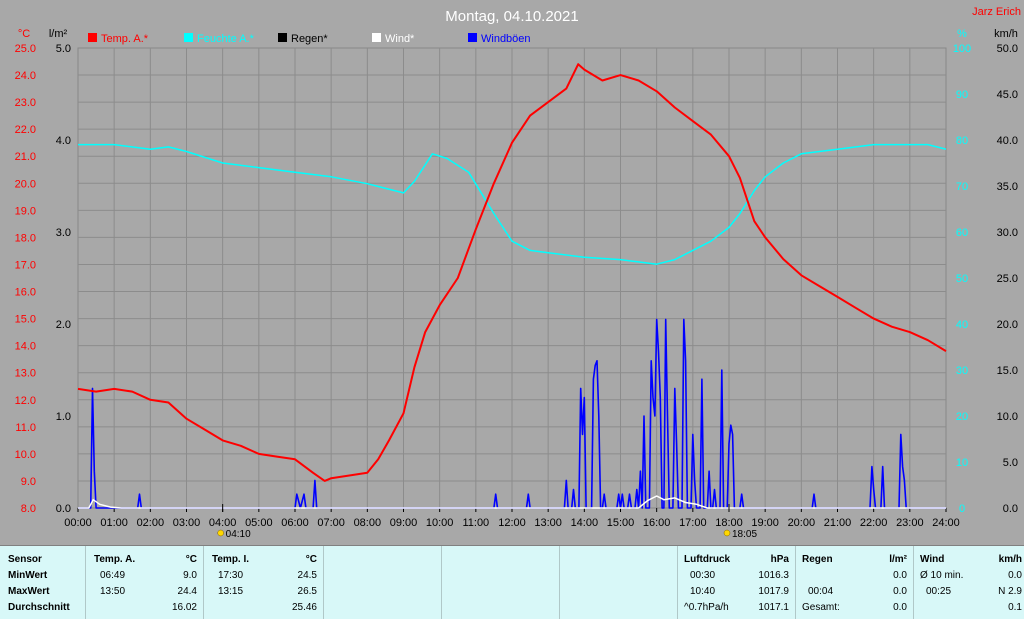  What do you see at coordinates (28, 509) in the screenshot?
I see `temp-tick-label: 8.0` at bounding box center [28, 509].